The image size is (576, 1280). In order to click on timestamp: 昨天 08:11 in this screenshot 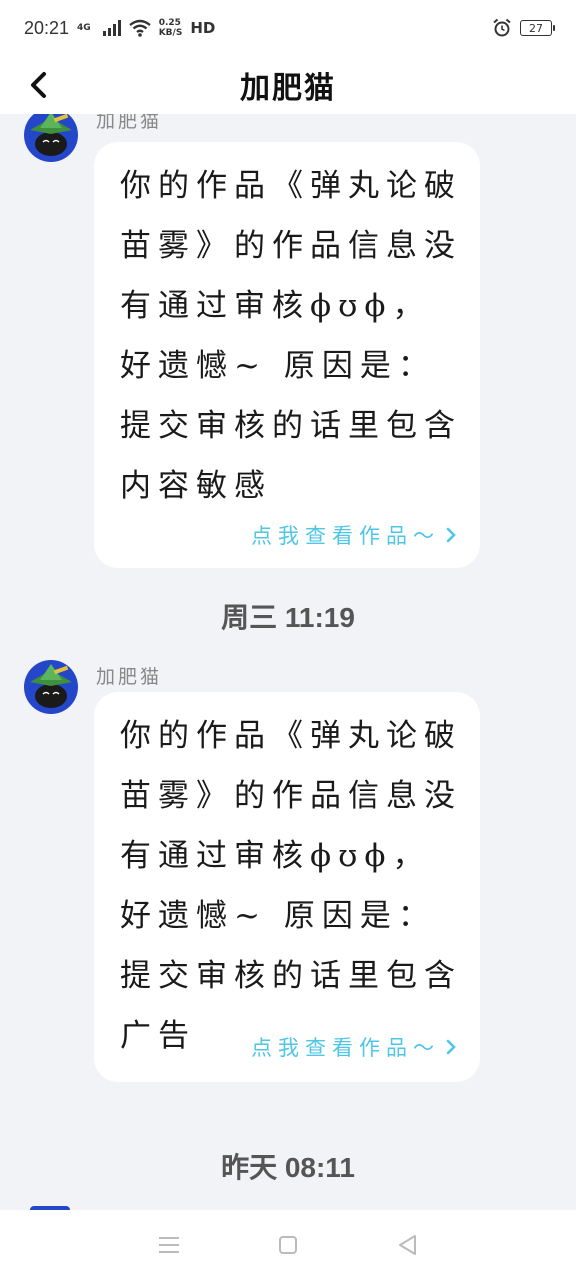, I will do `click(288, 1167)`.